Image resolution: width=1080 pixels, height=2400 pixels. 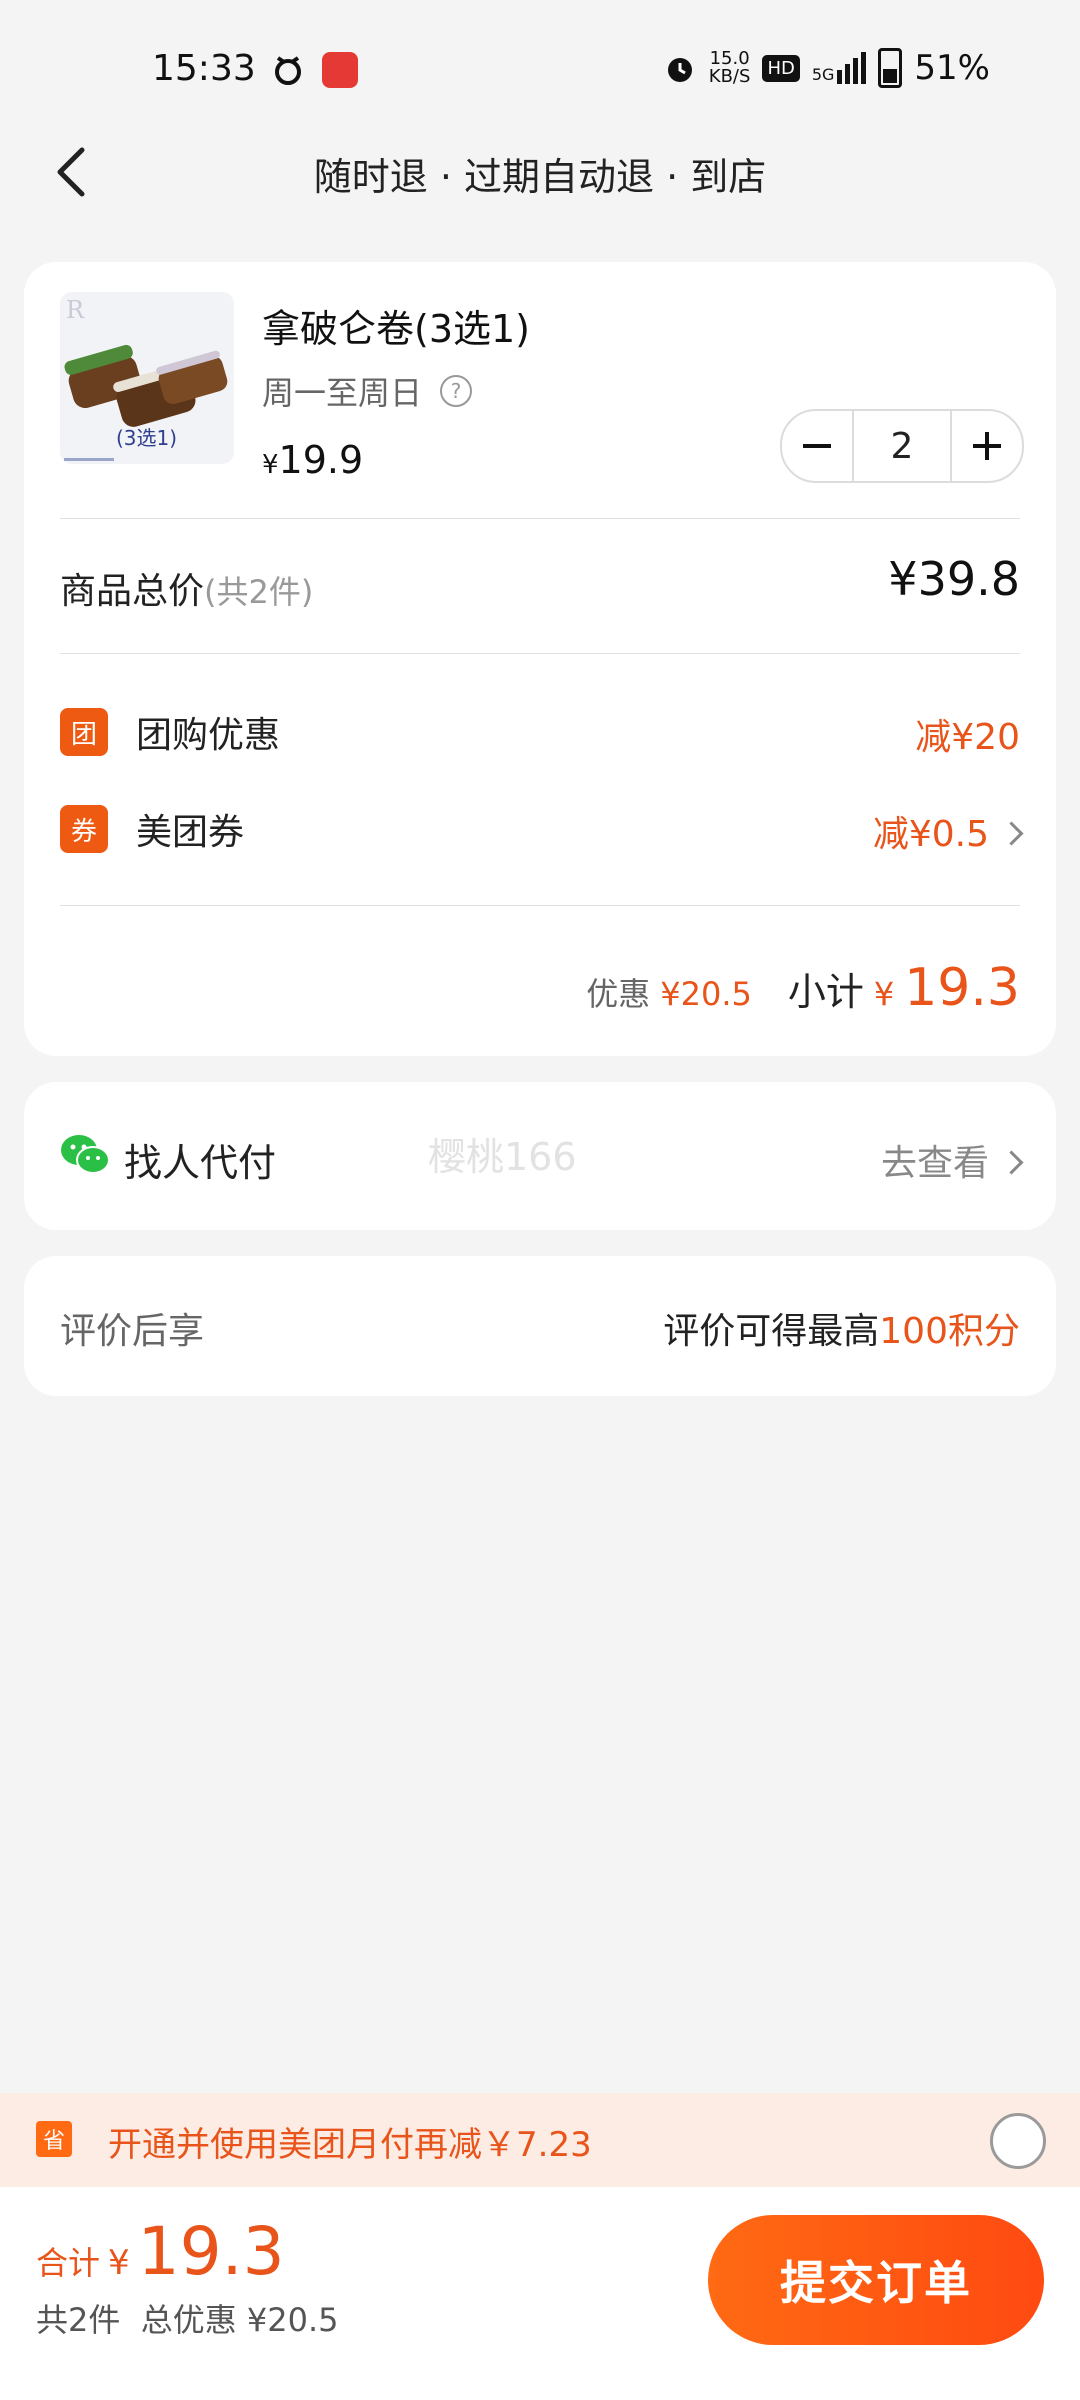 What do you see at coordinates (147, 378) in the screenshot?
I see `product-thumbnail: R (3选1)` at bounding box center [147, 378].